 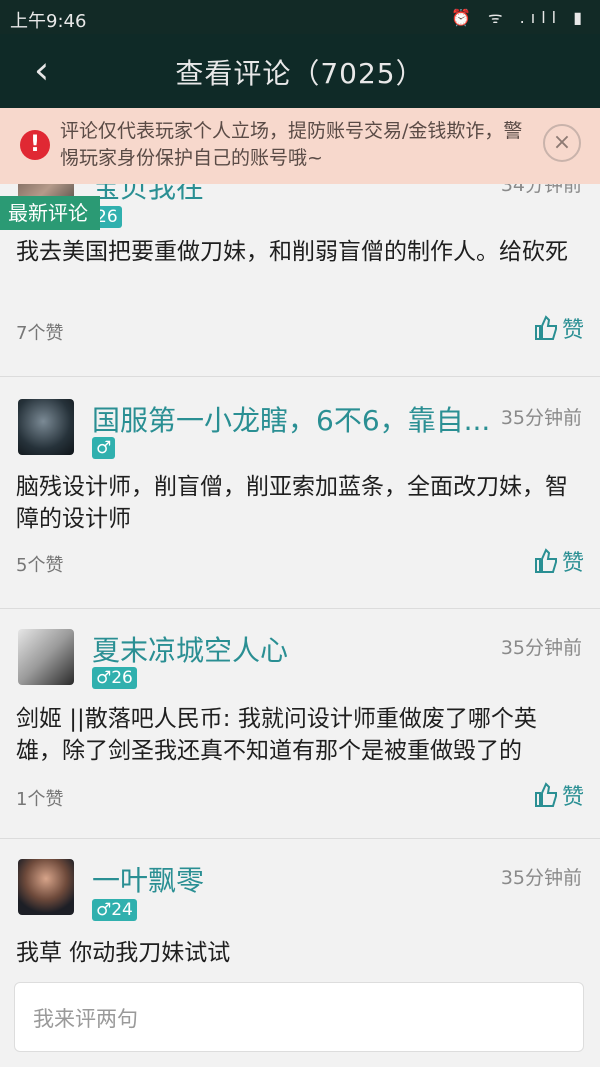 I want to click on warning-icon: !, so click(x=35, y=145).